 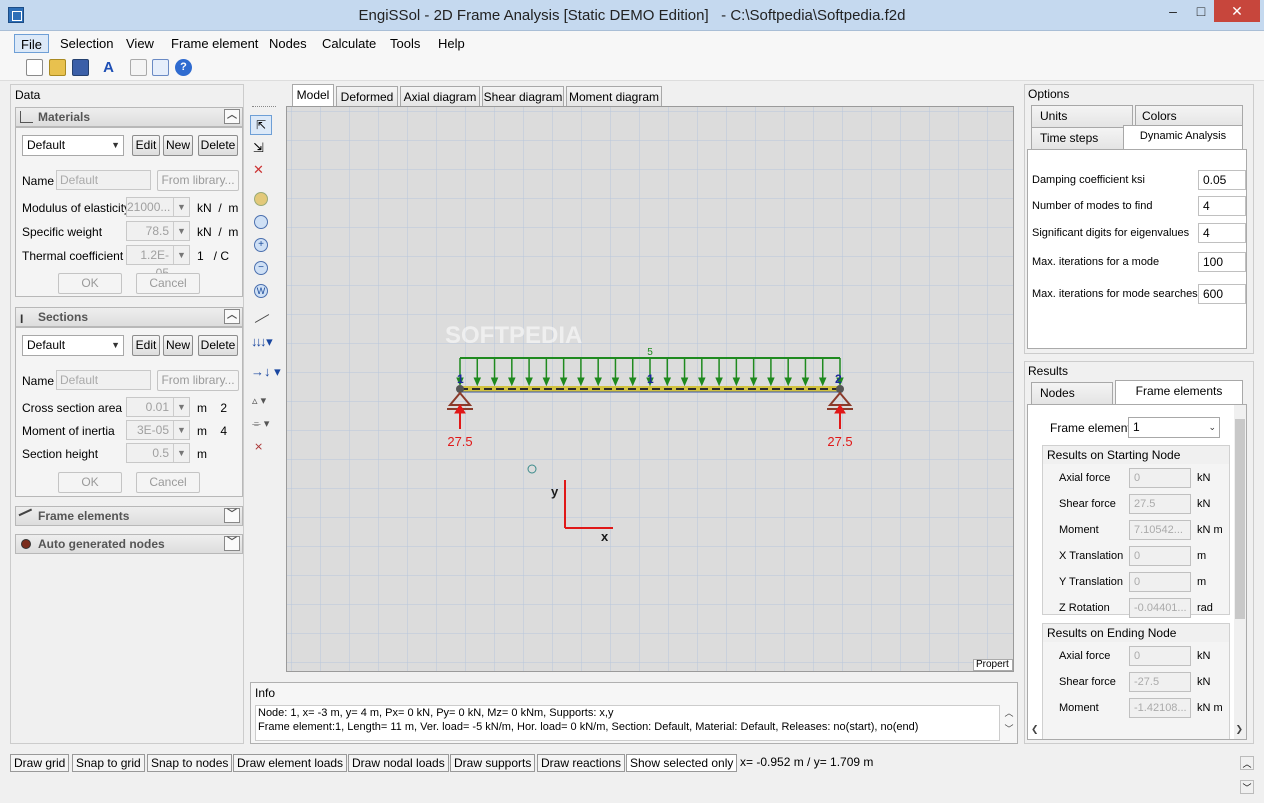 I want to click on materials-new-button: New, so click(x=178, y=145).